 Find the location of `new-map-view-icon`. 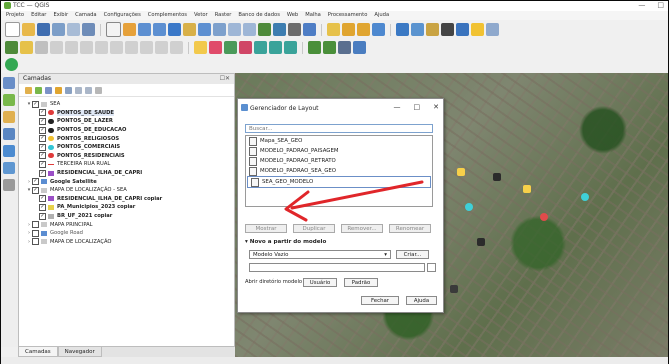

new-map-view-icon is located at coordinates (264, 29).